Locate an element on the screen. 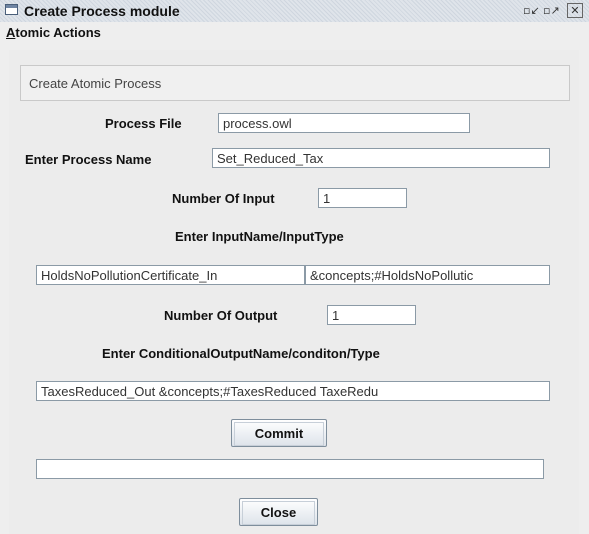  commit-button-label: Commit is located at coordinates (279, 434).